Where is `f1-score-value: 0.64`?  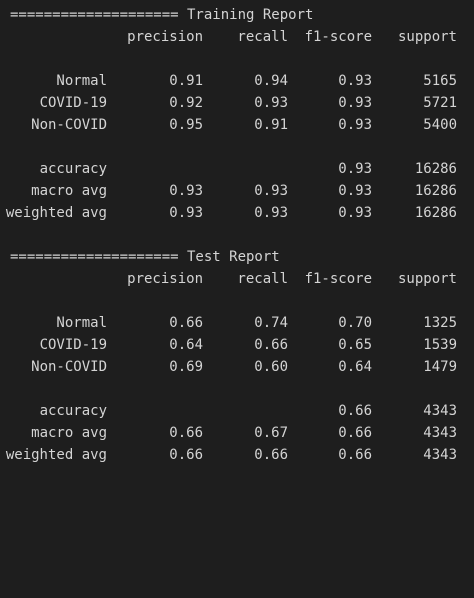 f1-score-value: 0.64 is located at coordinates (355, 367).